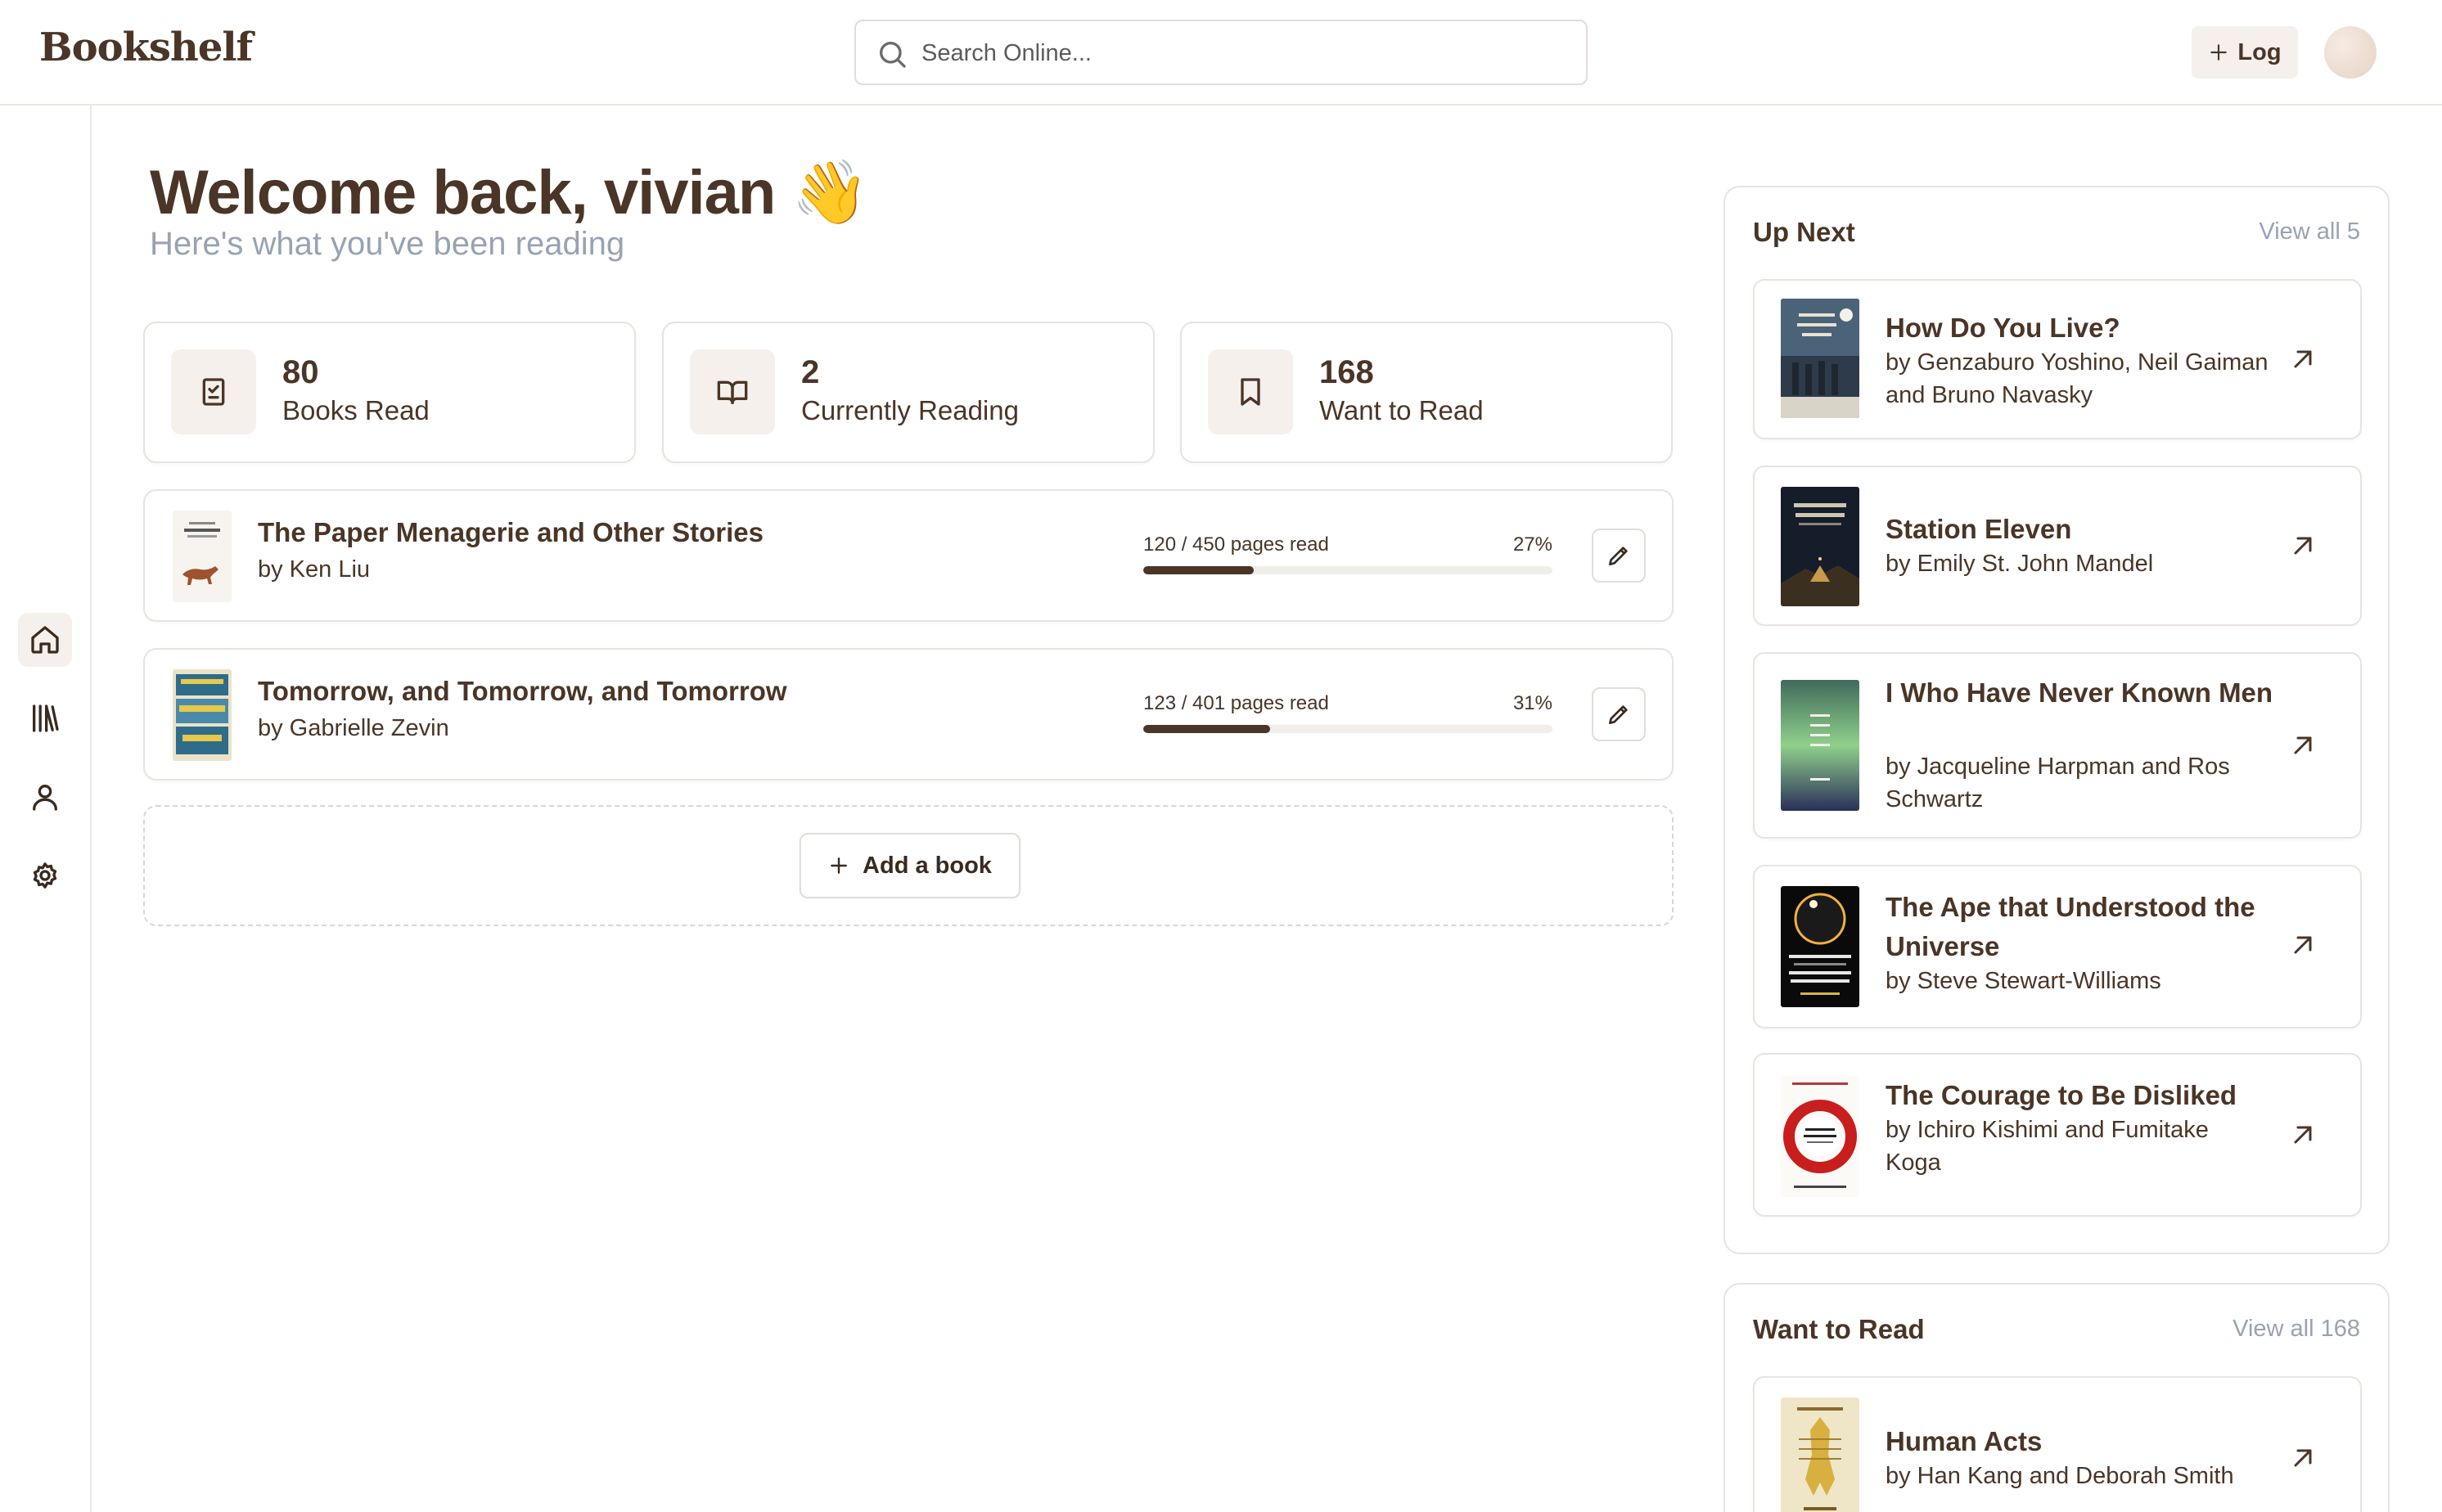  I want to click on book-title: The Ape that Understood the Universe, so click(2070, 927).